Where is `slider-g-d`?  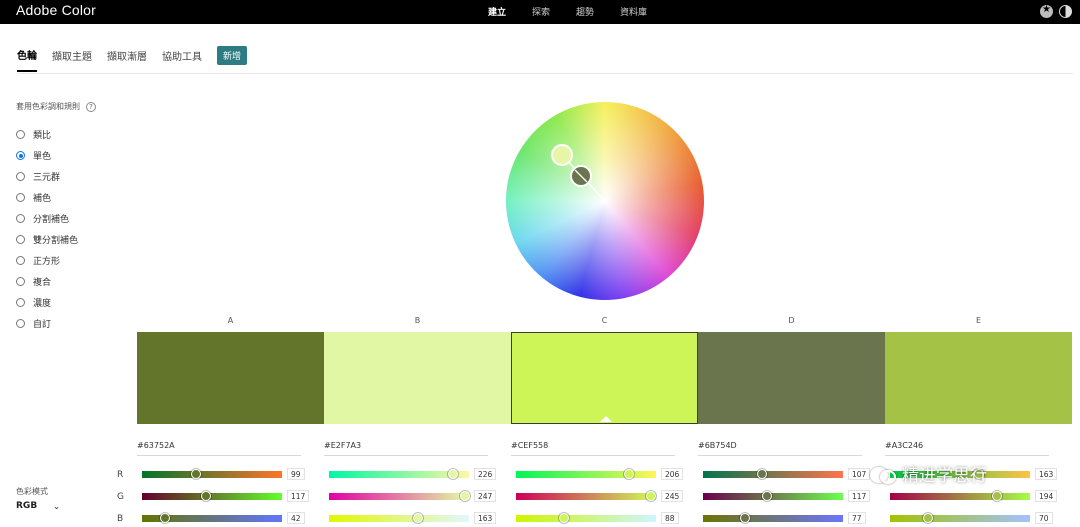 slider-g-d is located at coordinates (773, 496).